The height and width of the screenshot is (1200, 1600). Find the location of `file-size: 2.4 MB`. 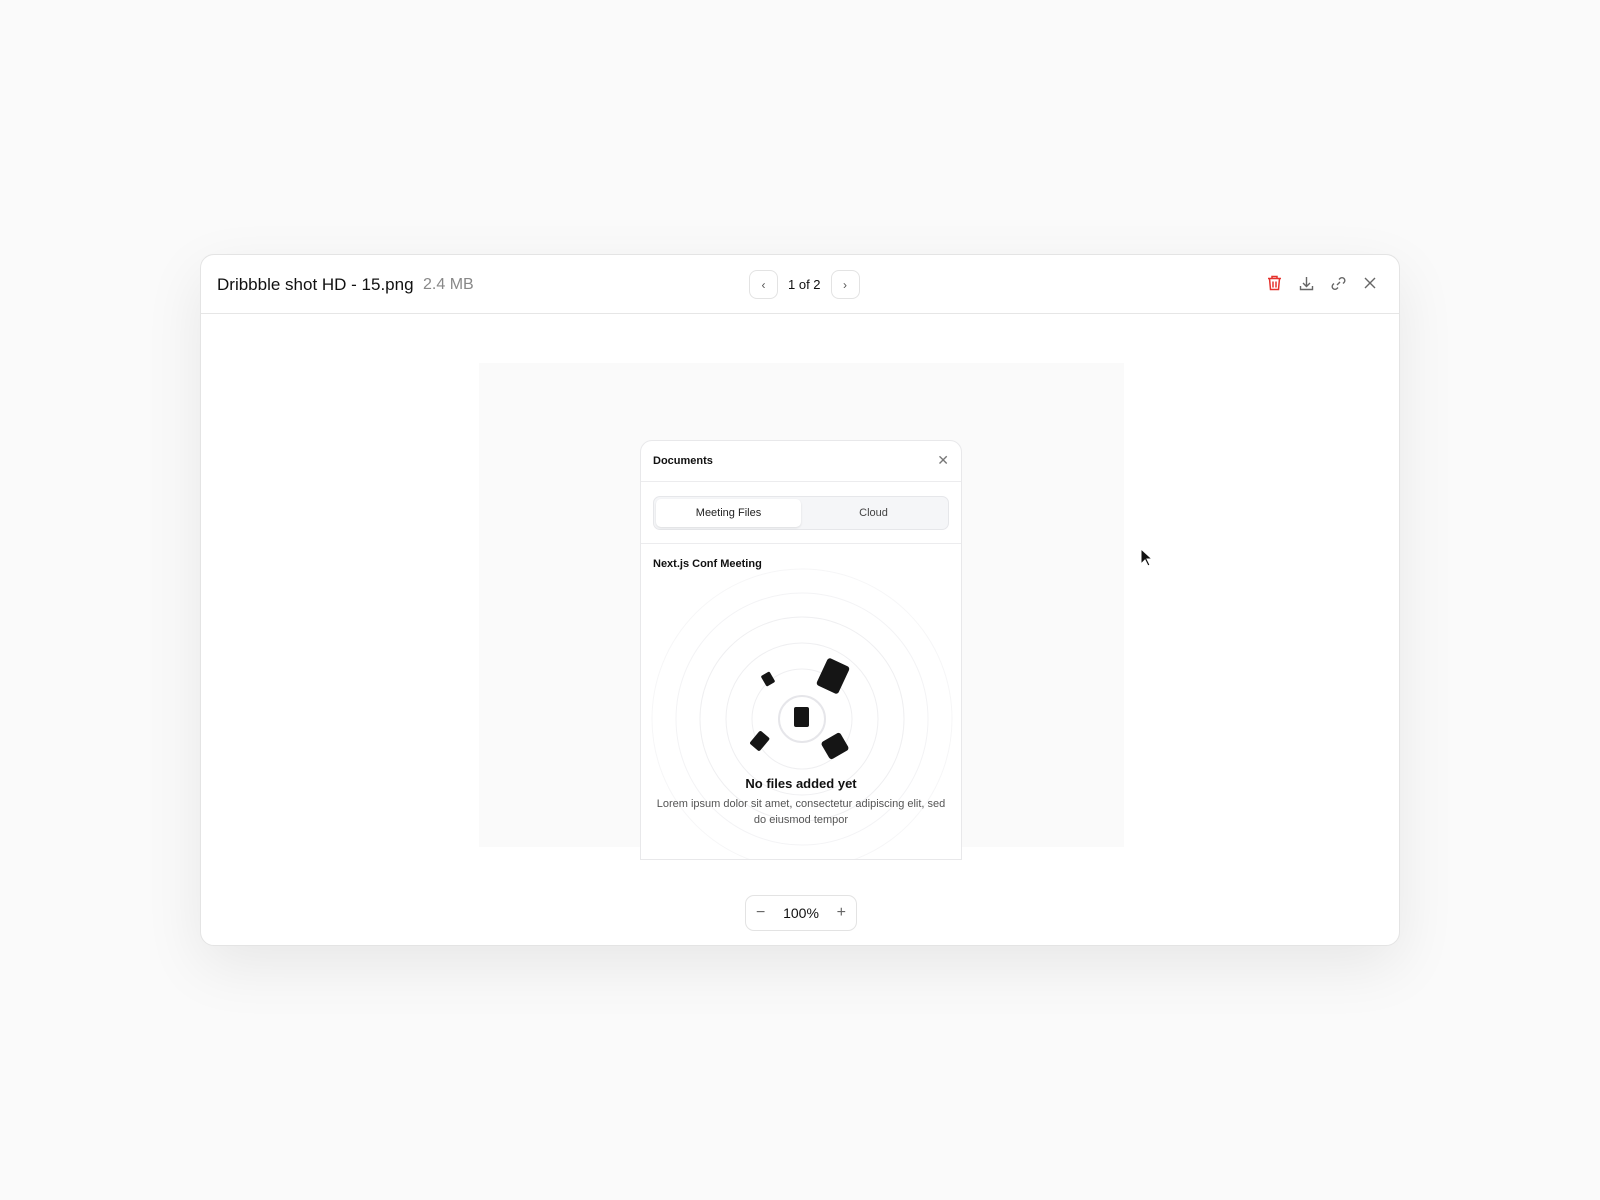

file-size: 2.4 MB is located at coordinates (448, 284).